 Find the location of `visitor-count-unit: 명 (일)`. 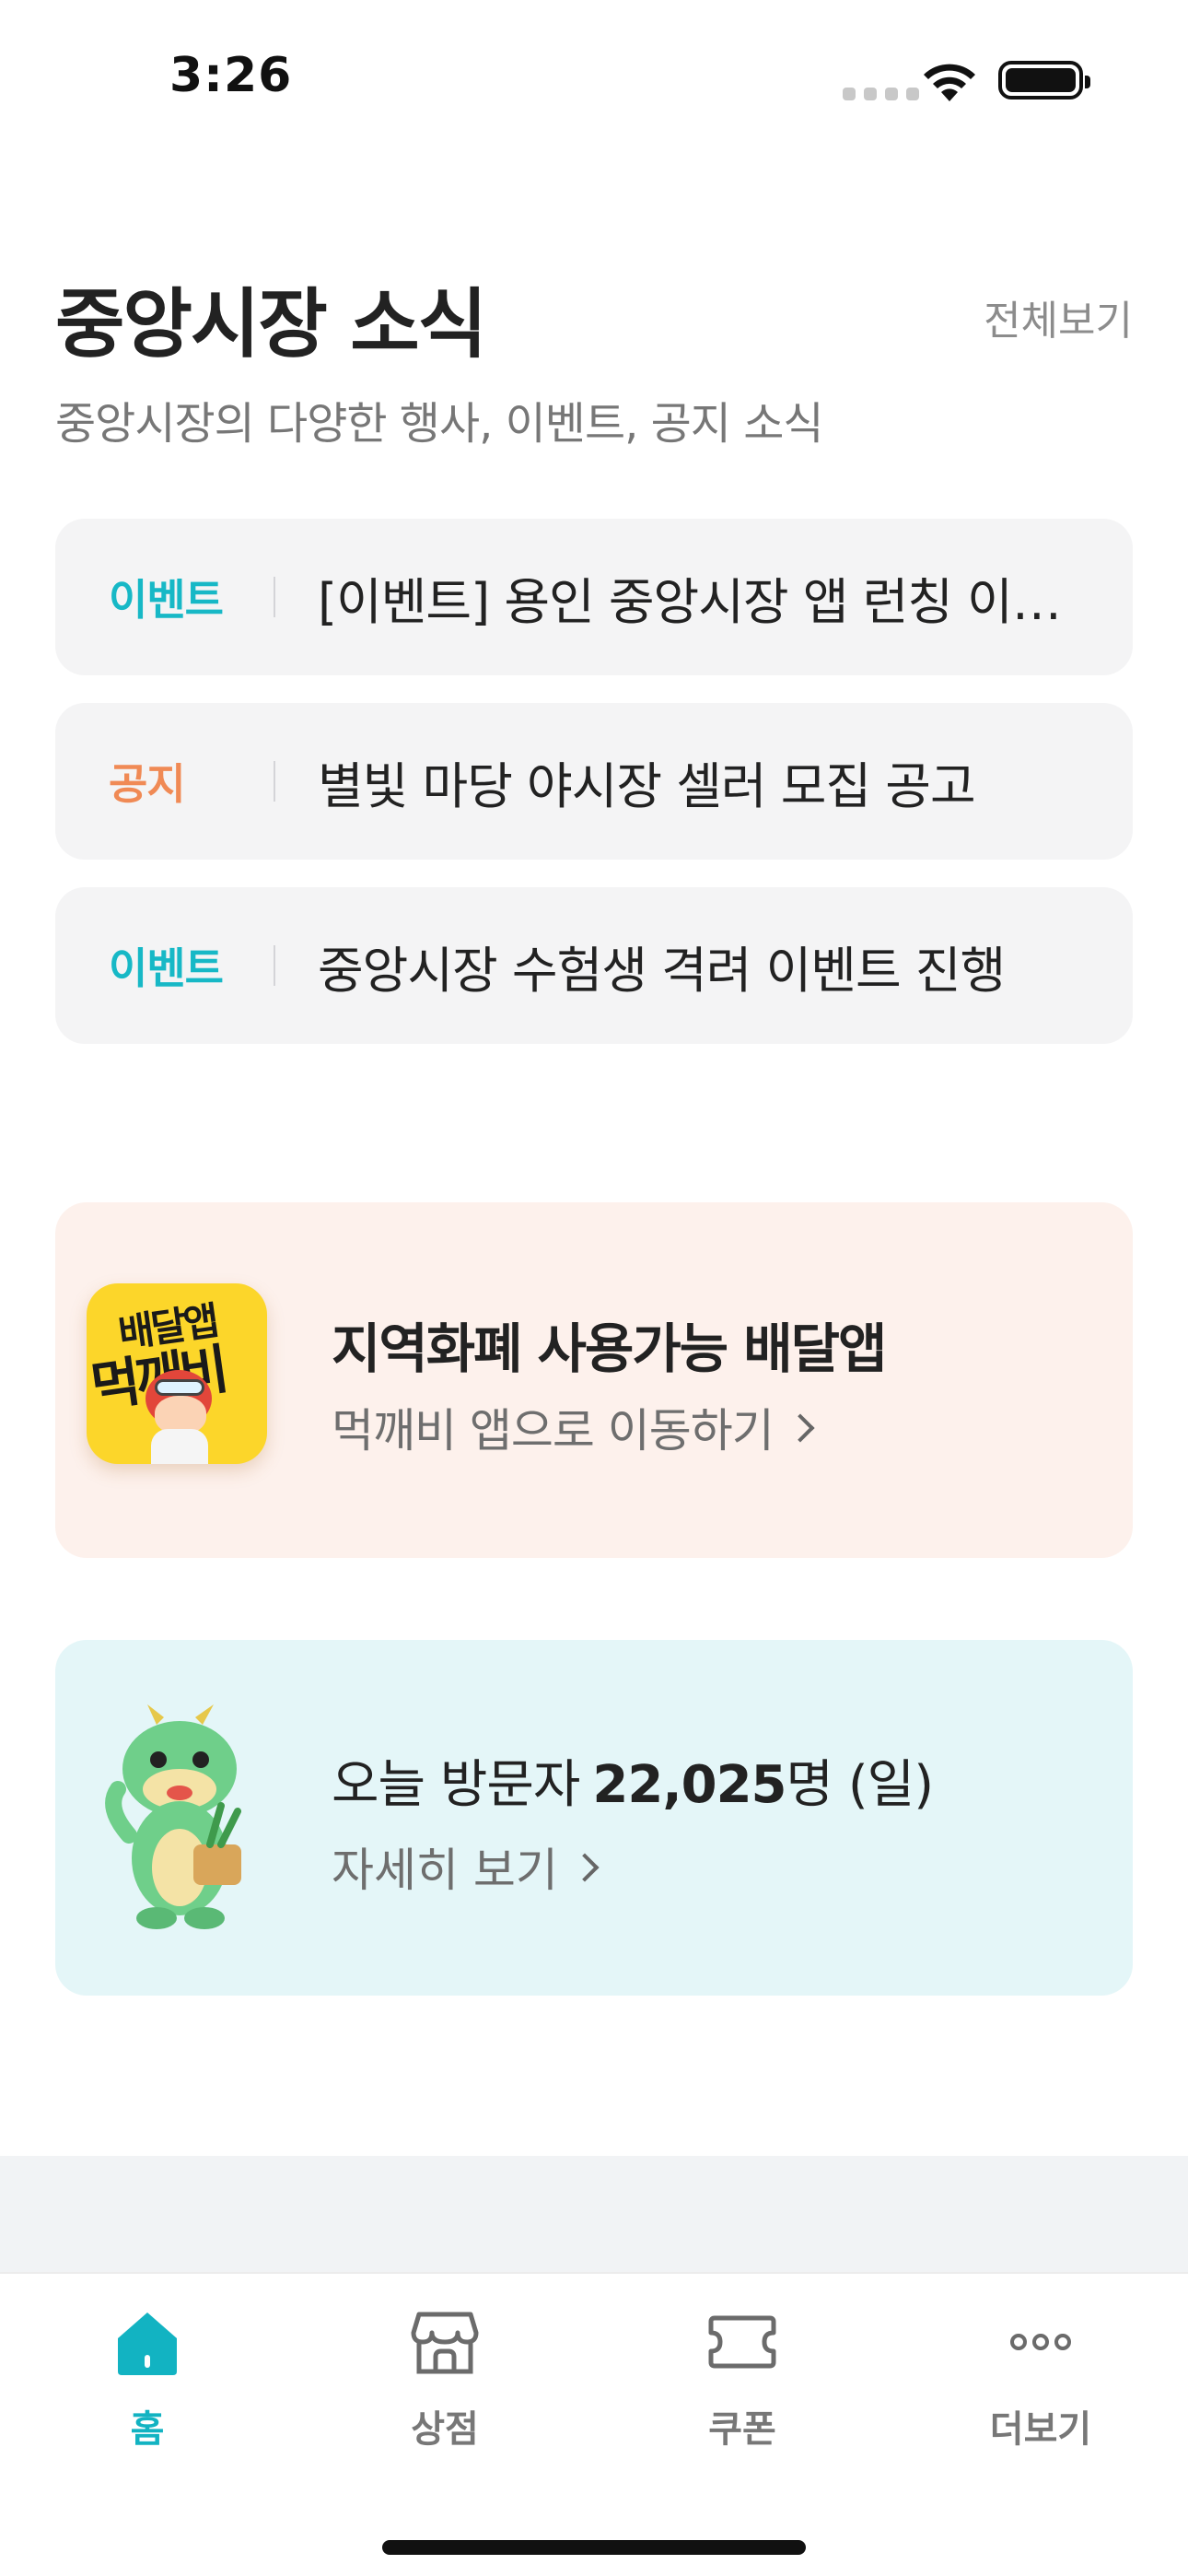

visitor-count-unit: 명 (일) is located at coordinates (860, 1785).